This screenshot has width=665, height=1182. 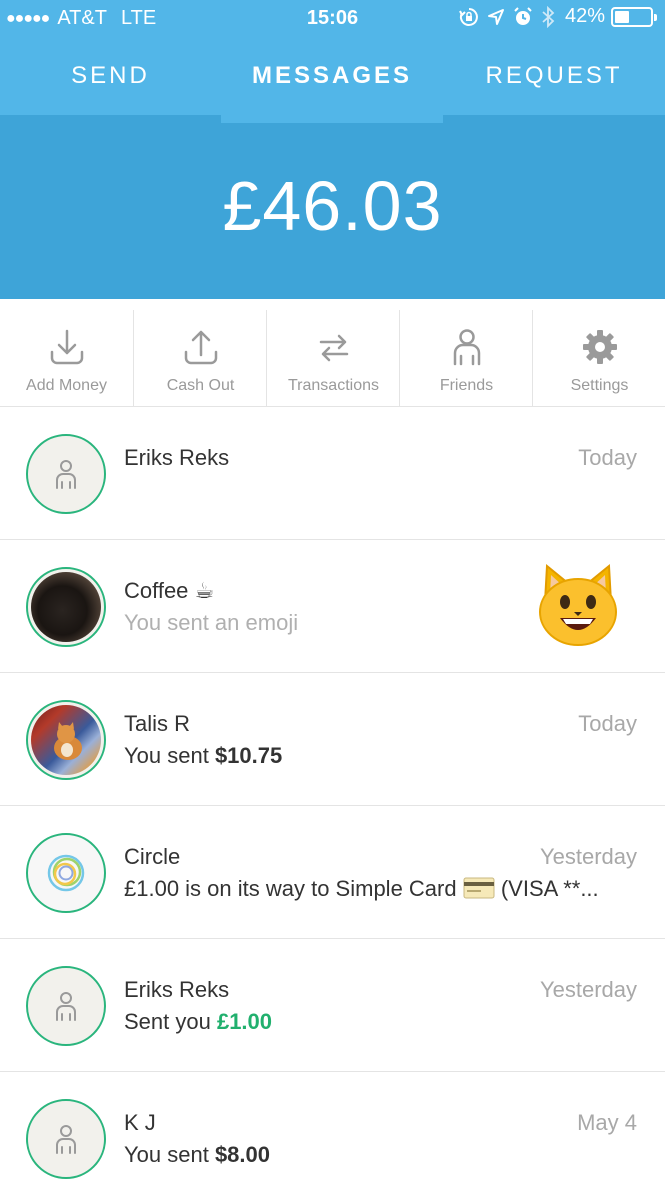 I want to click on cash-out-label: Cash Out, so click(x=200, y=385).